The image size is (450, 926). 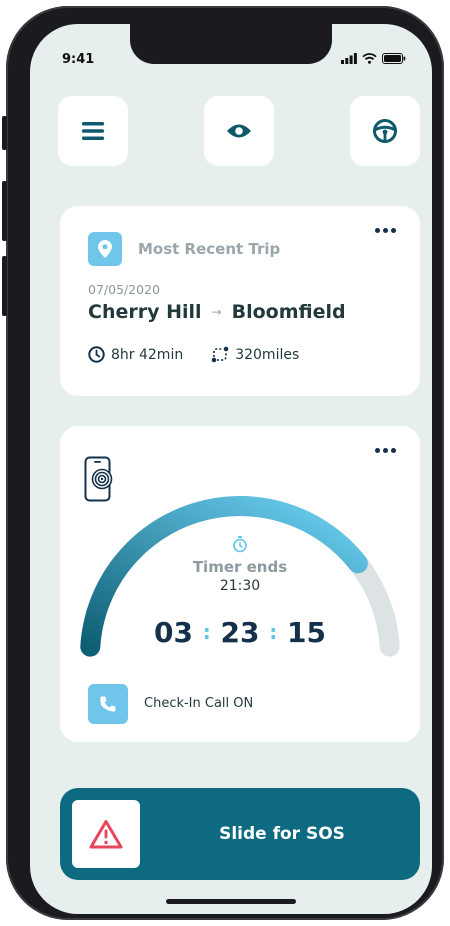 What do you see at coordinates (240, 567) in the screenshot?
I see `timer-label: Timer ends` at bounding box center [240, 567].